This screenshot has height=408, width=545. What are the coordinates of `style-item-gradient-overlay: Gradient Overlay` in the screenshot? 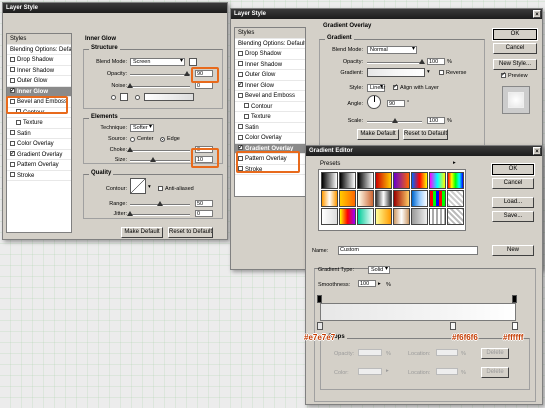 It's located at (39, 155).